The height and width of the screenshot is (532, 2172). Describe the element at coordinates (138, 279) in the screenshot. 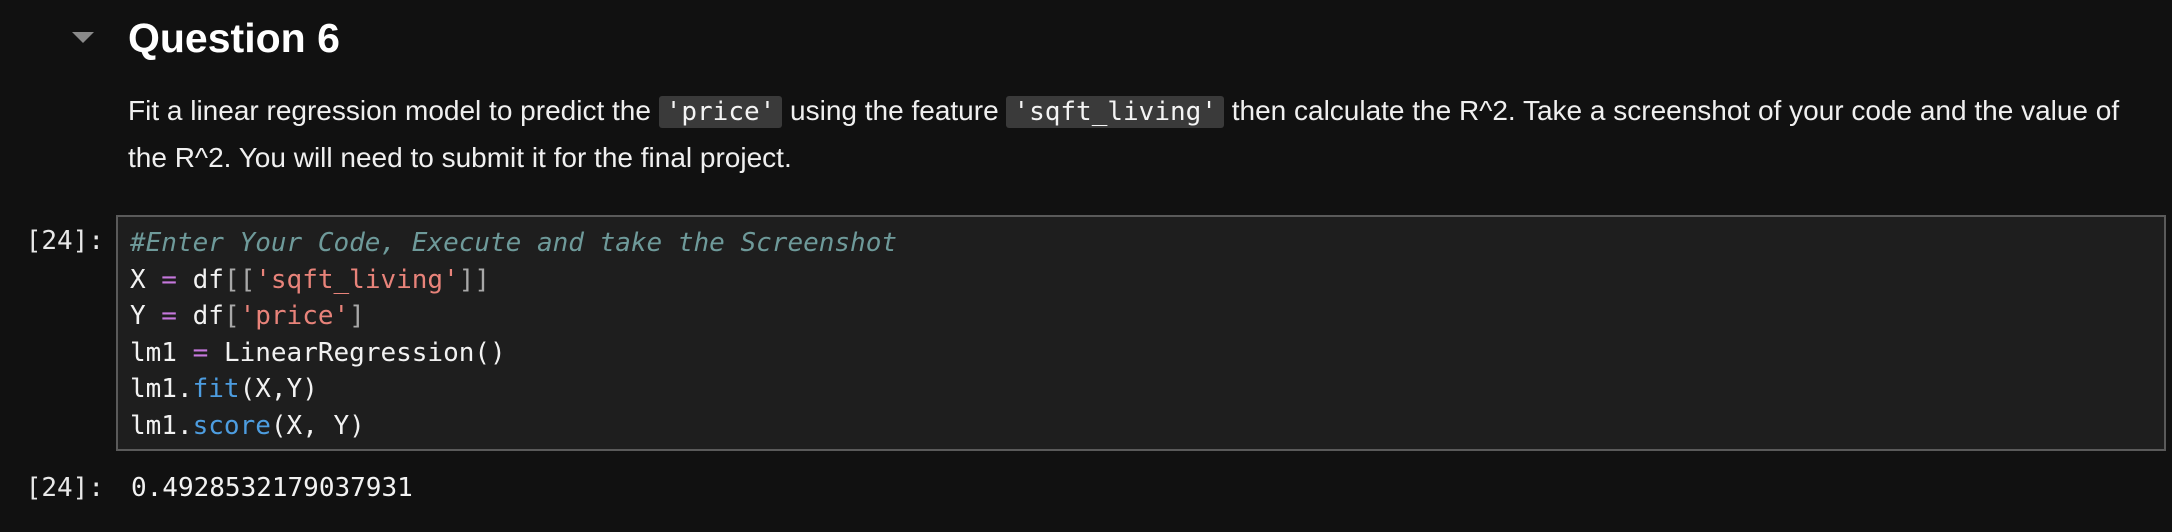

I see `code-token: X` at that location.